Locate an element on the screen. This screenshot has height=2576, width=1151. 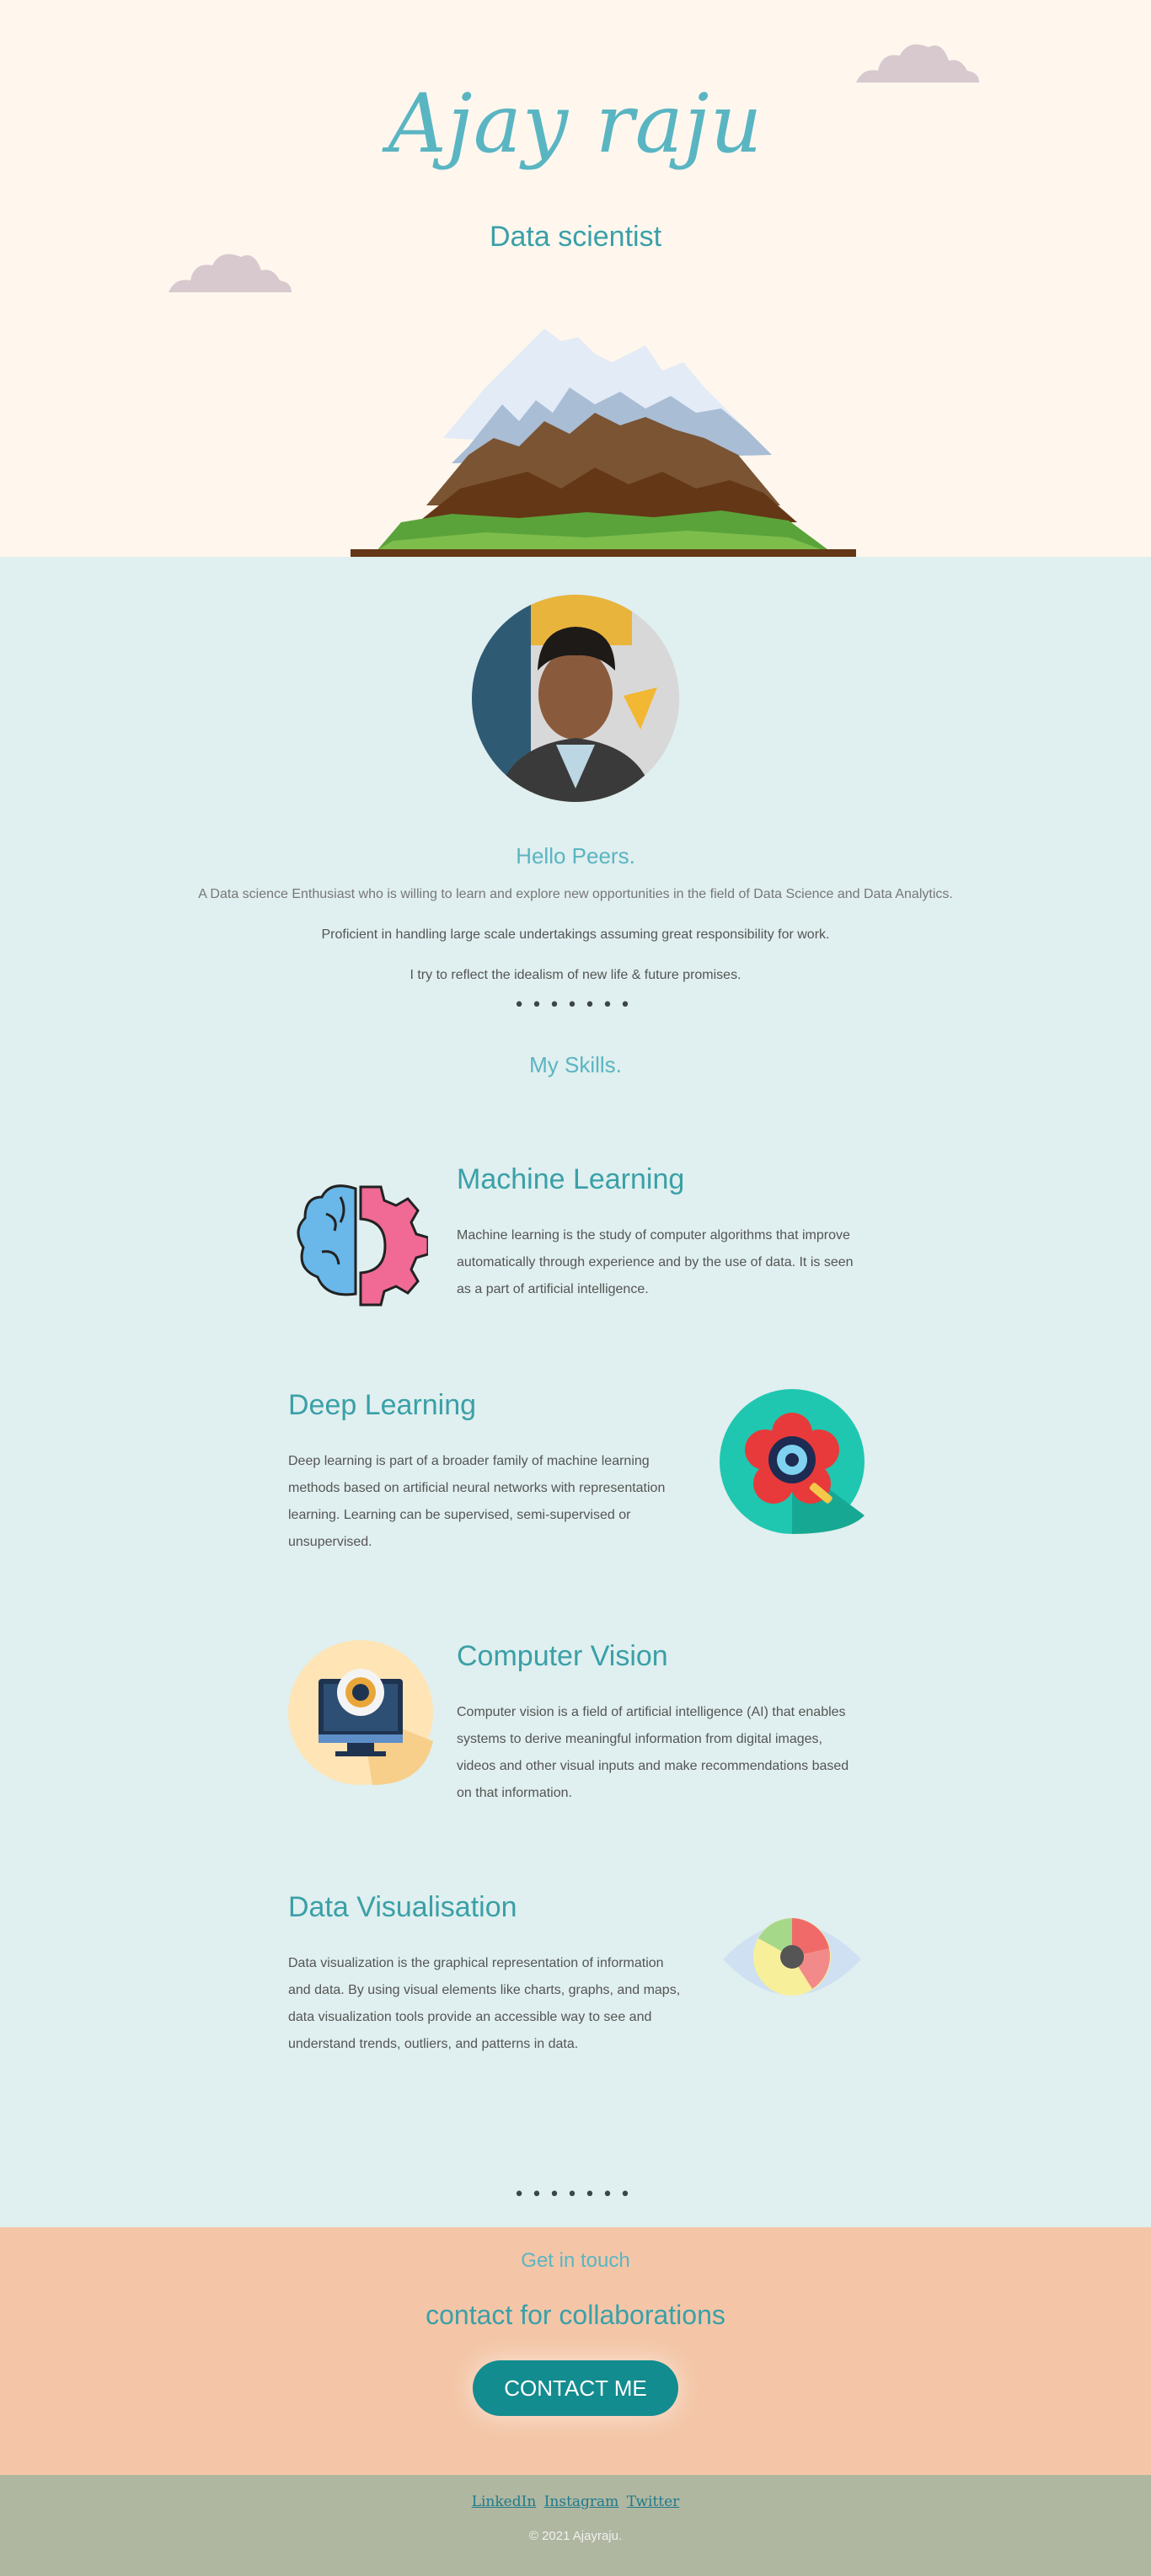
copyright-text: © 2021 Ajayraju. is located at coordinates (575, 2536).